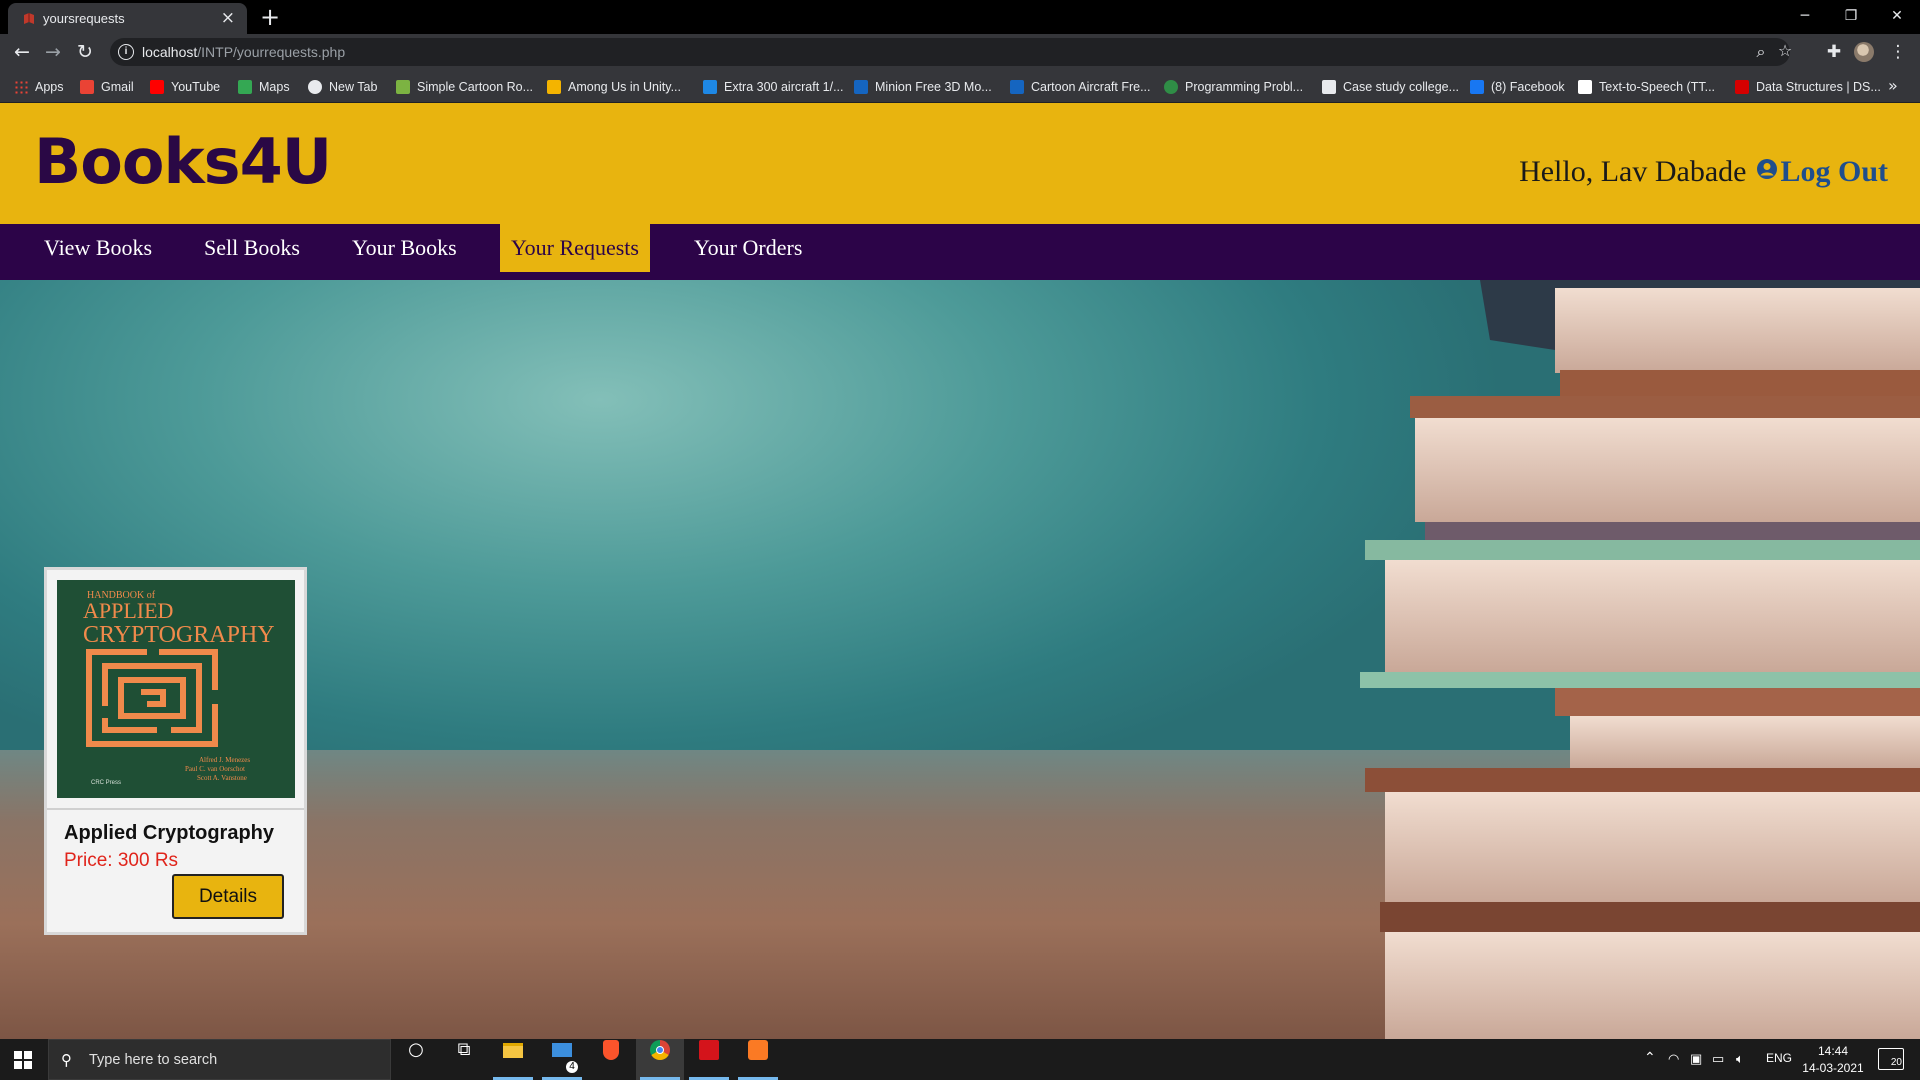 Image resolution: width=1920 pixels, height=1080 pixels. What do you see at coordinates (562, 1059) in the screenshot?
I see `mail-icon: 4` at bounding box center [562, 1059].